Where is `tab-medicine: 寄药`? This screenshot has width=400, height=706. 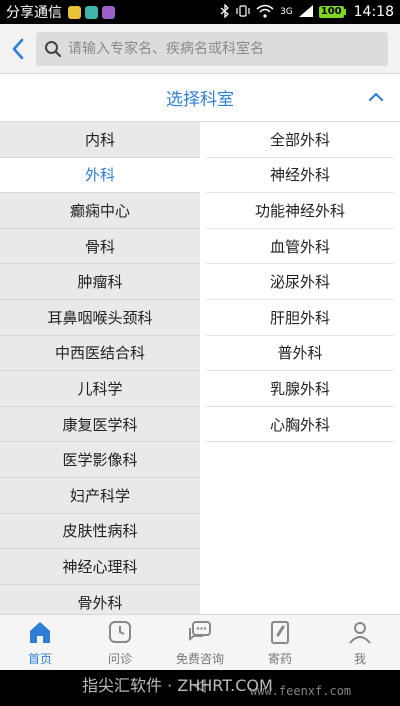
tab-medicine: 寄药 is located at coordinates (280, 642).